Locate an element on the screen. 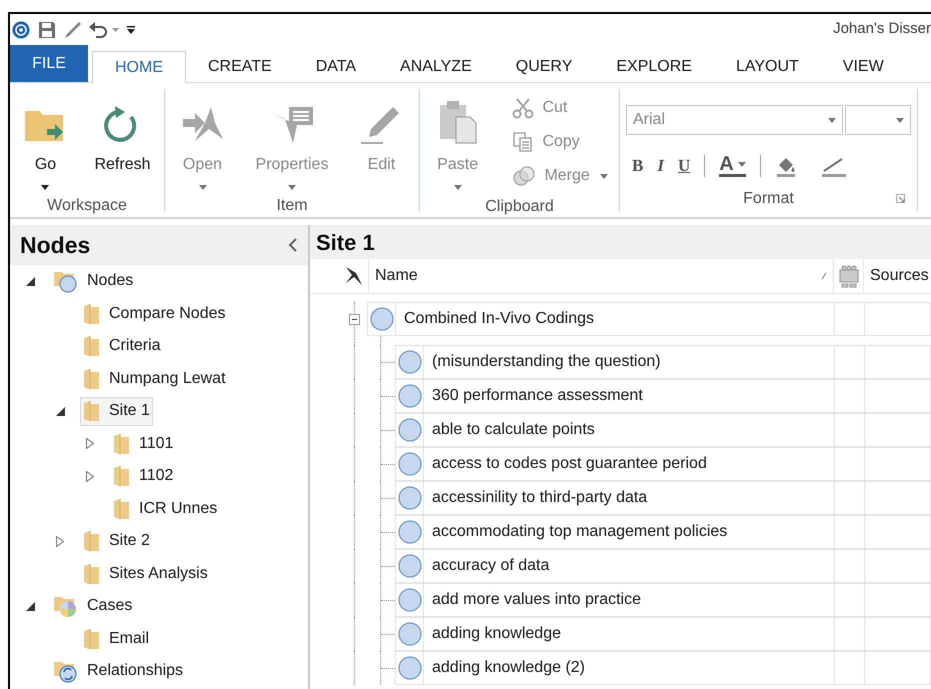  tree-item: Site 2 is located at coordinates (116, 541).